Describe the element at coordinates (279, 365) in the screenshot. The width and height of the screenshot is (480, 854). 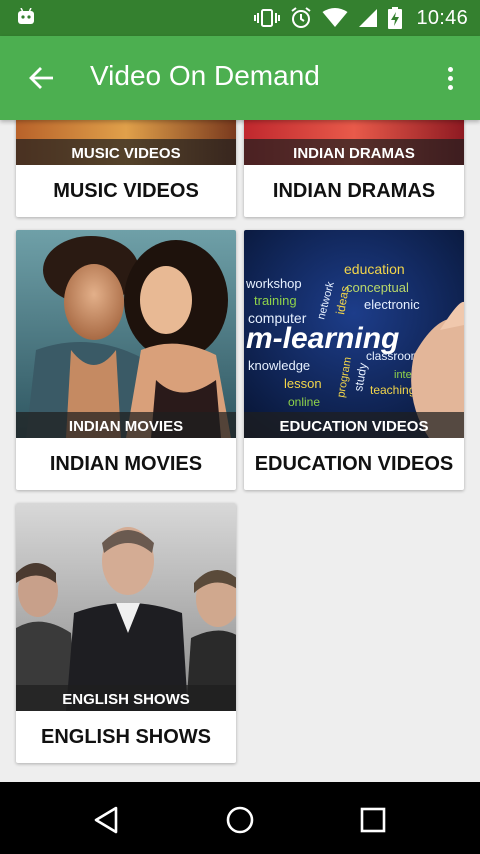
I see `edu-word: knowledge` at that location.